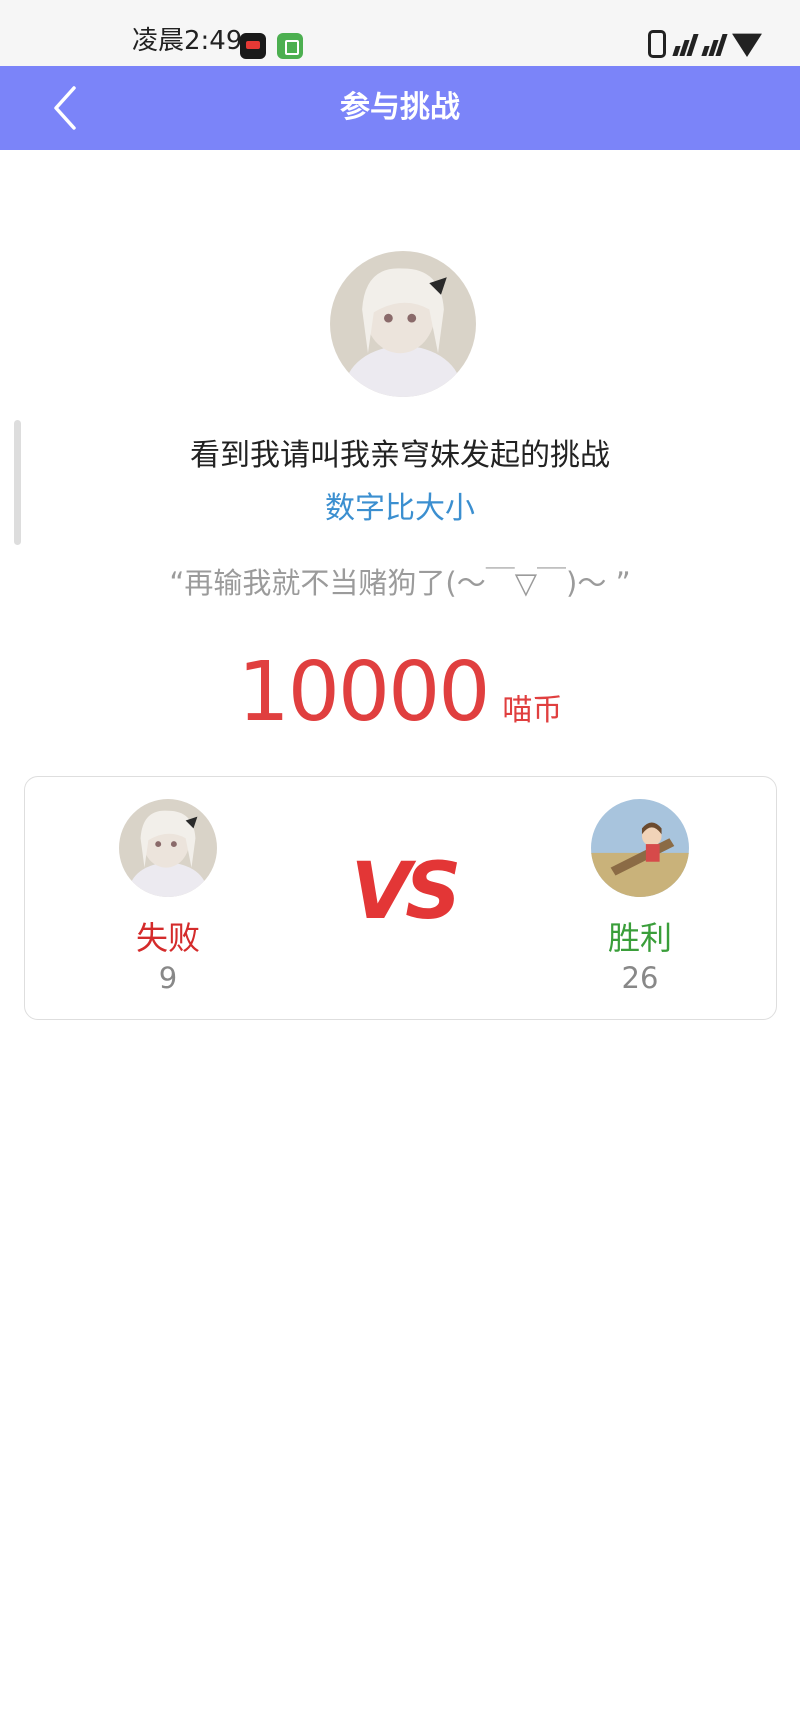 The width and height of the screenshot is (800, 1733). What do you see at coordinates (400, 583) in the screenshot?
I see `challenge-quote: “再输我就不当赌狗了(～￣▽￣)～ ”` at bounding box center [400, 583].